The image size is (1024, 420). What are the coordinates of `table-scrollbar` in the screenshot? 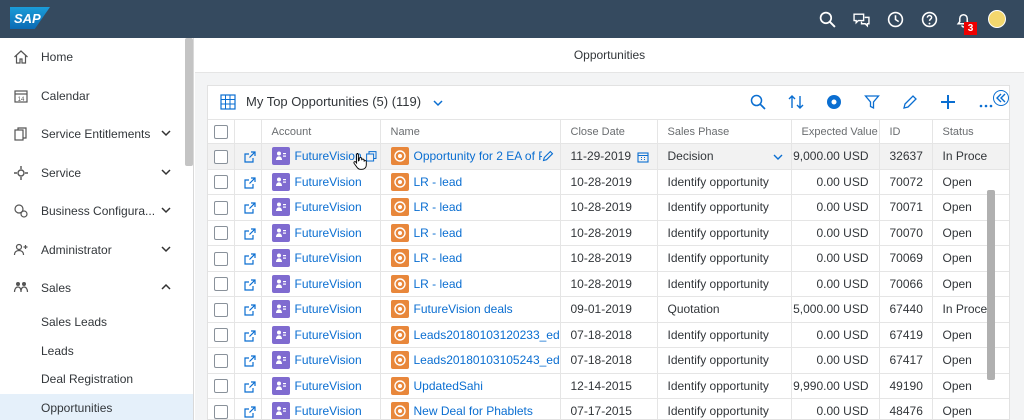 It's located at (991, 285).